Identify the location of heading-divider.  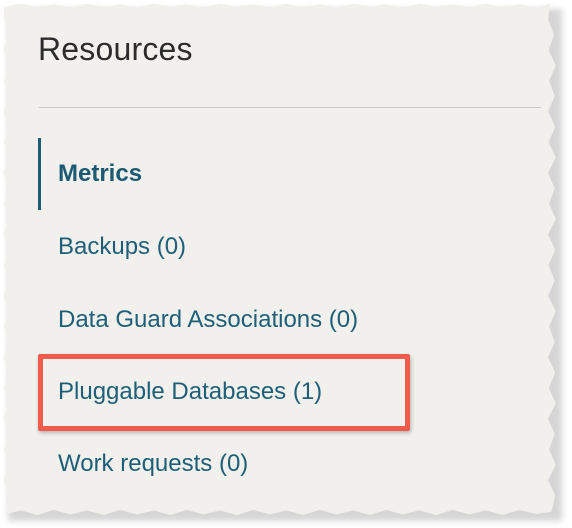
(290, 107).